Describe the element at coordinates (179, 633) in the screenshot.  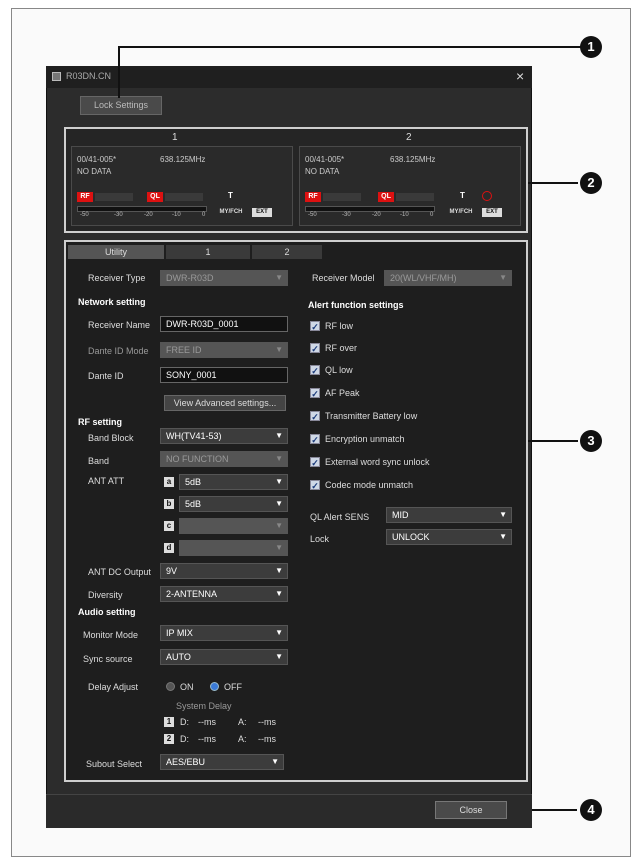
I see `monitor-mode-value: IP MIX` at that location.